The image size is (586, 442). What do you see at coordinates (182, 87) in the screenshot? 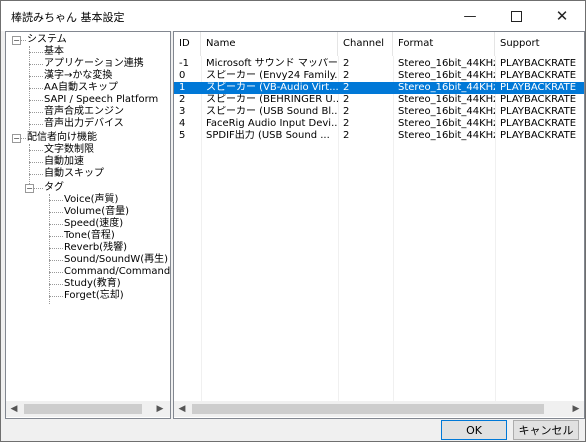
I see `cell-id: 1` at bounding box center [182, 87].